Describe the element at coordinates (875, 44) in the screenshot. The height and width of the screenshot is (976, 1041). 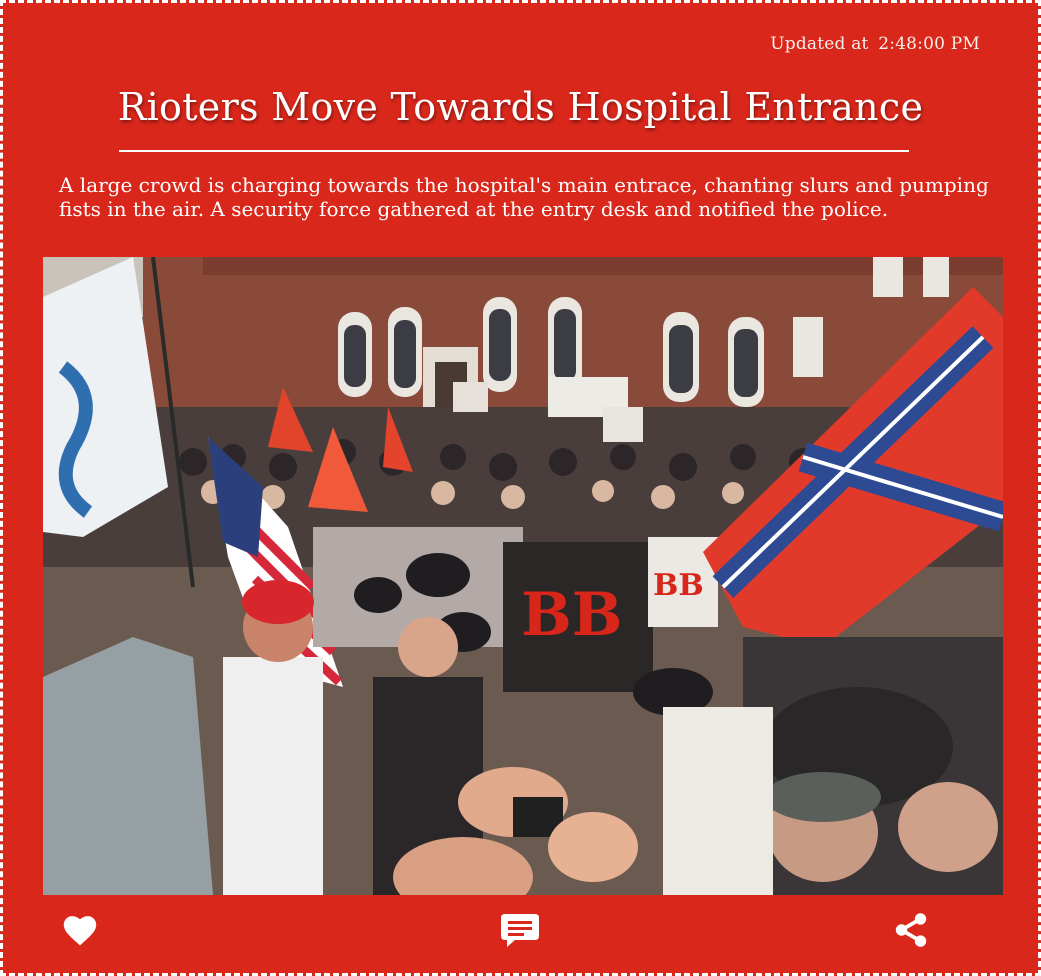
I see `updated-timestamp: Updated at 2:48:00 PM` at that location.